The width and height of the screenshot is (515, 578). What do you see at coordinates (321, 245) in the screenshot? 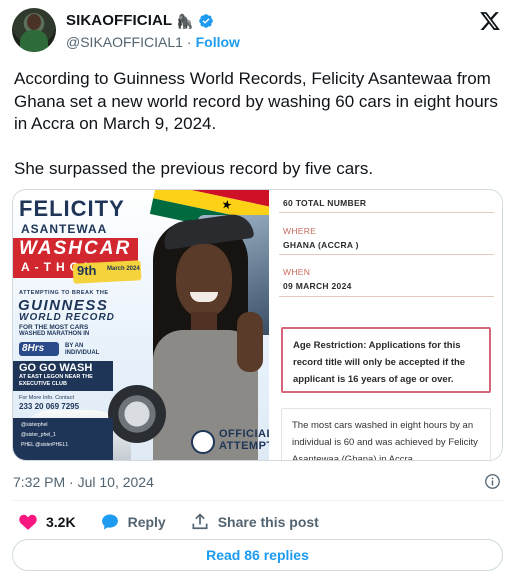
I see `where-value: GHANA (ACCRA )` at bounding box center [321, 245].